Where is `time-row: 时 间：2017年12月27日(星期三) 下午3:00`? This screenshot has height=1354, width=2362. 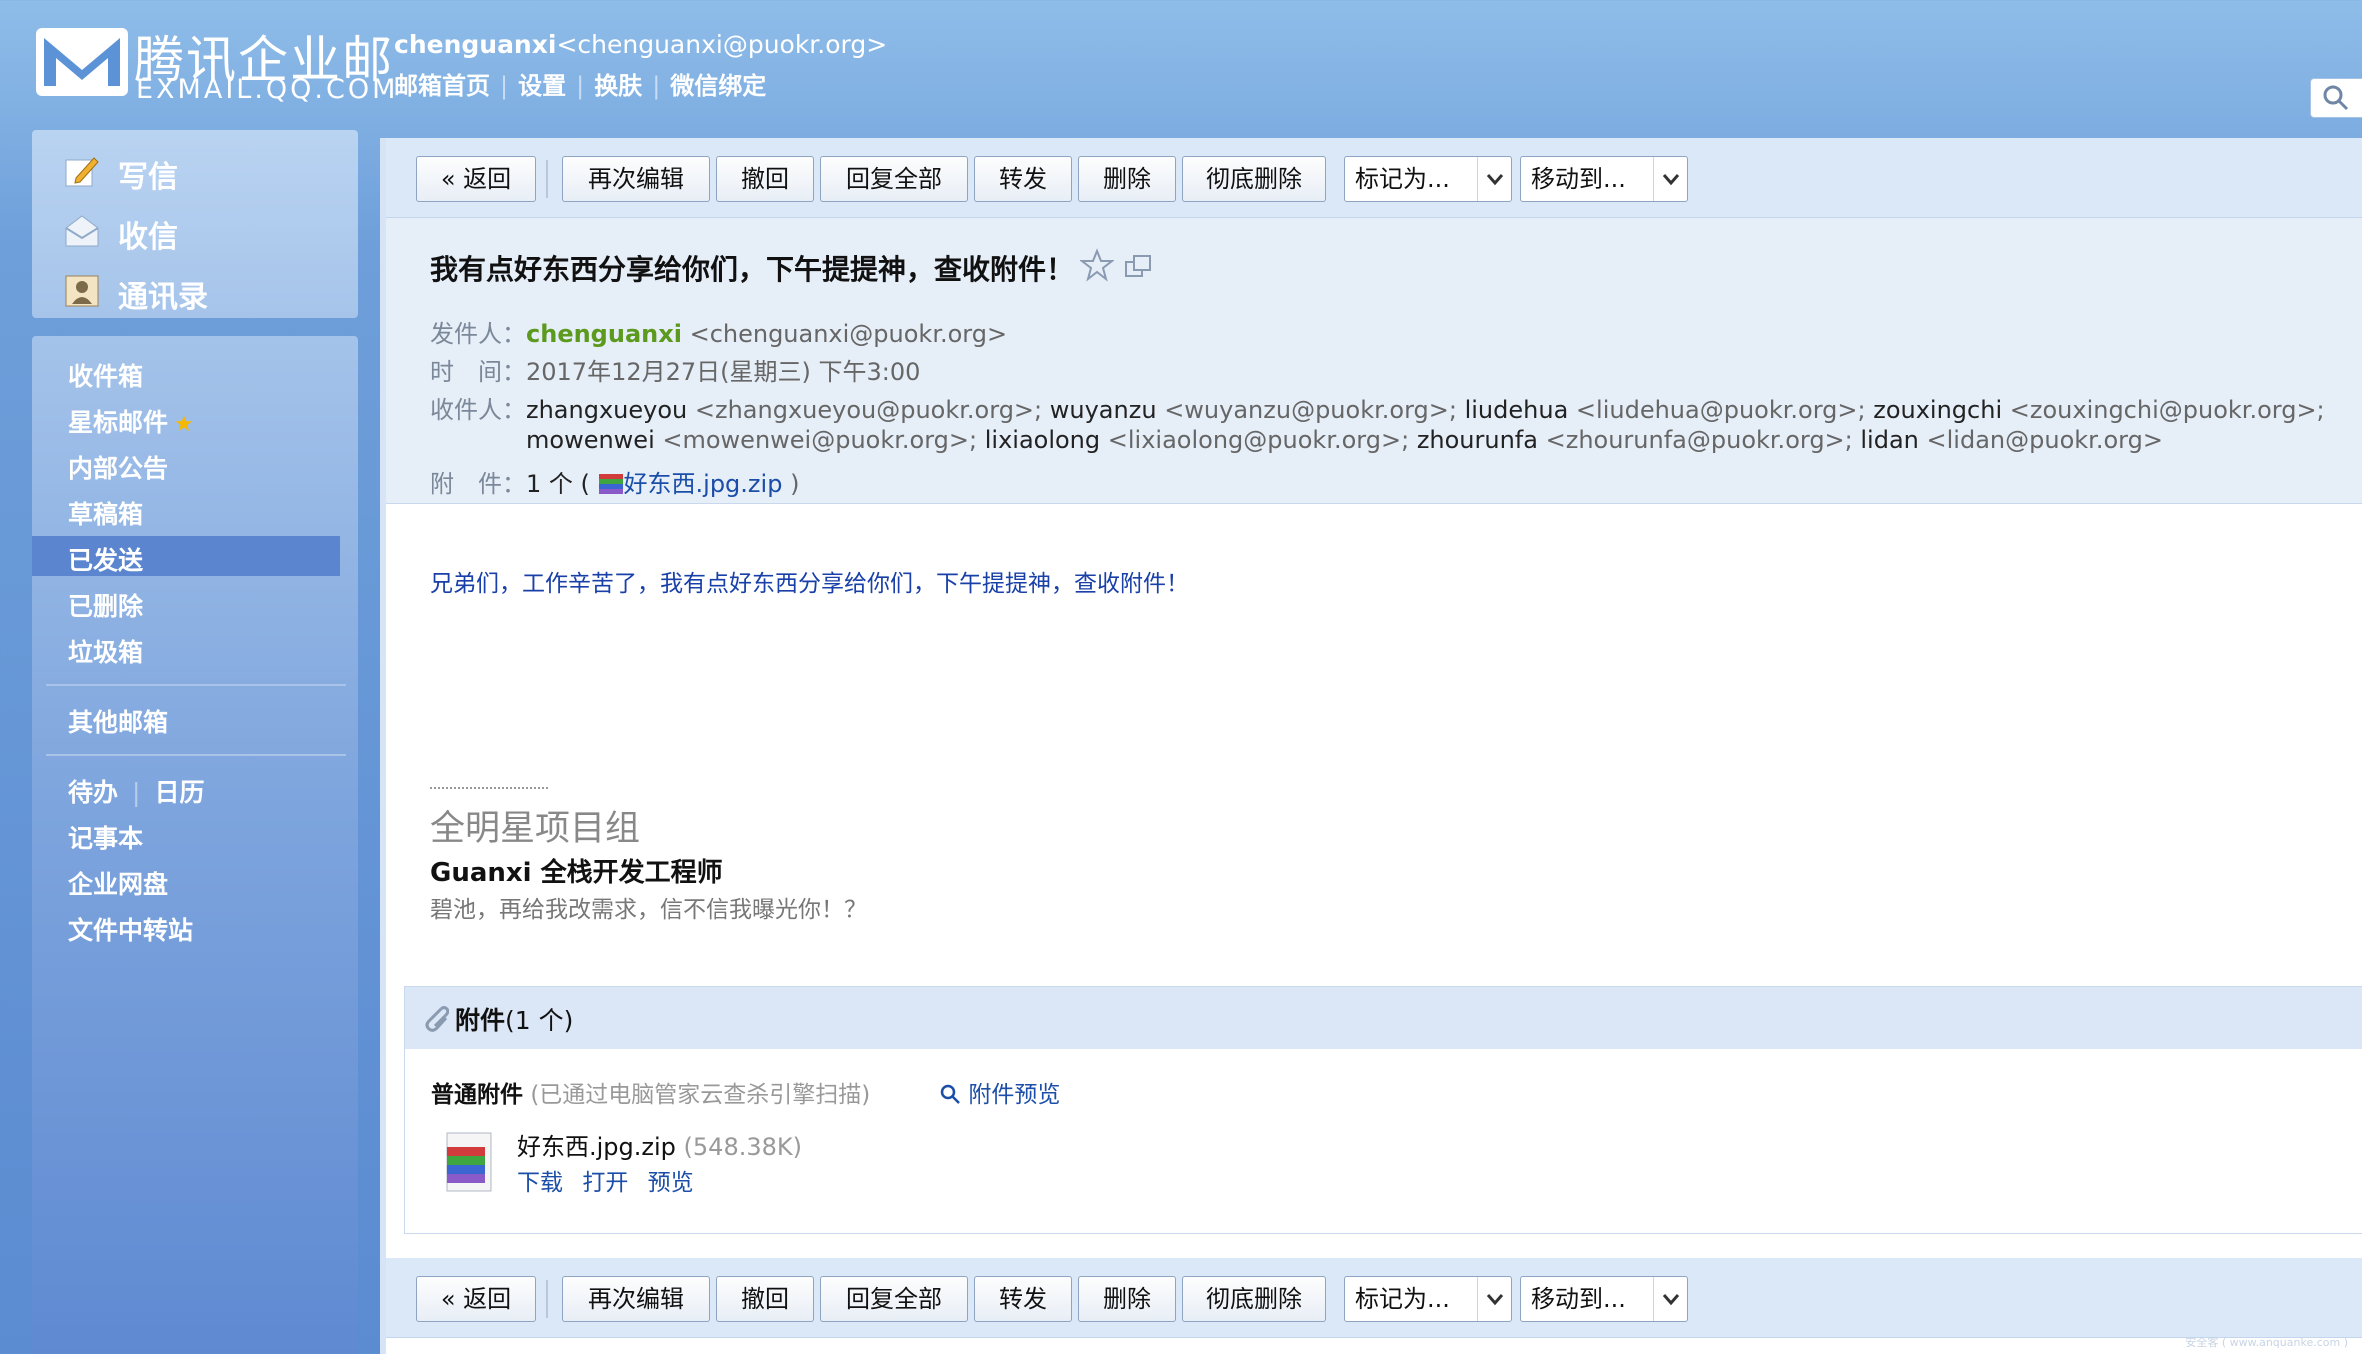
time-row: 时 间：2017年12月27日(星期三) 下午3:00 is located at coordinates (675, 369).